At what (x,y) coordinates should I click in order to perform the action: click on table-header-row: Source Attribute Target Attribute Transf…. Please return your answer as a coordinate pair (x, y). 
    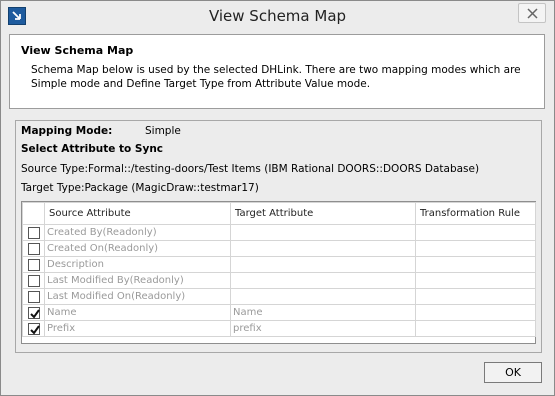
    Looking at the image, I should click on (279, 213).